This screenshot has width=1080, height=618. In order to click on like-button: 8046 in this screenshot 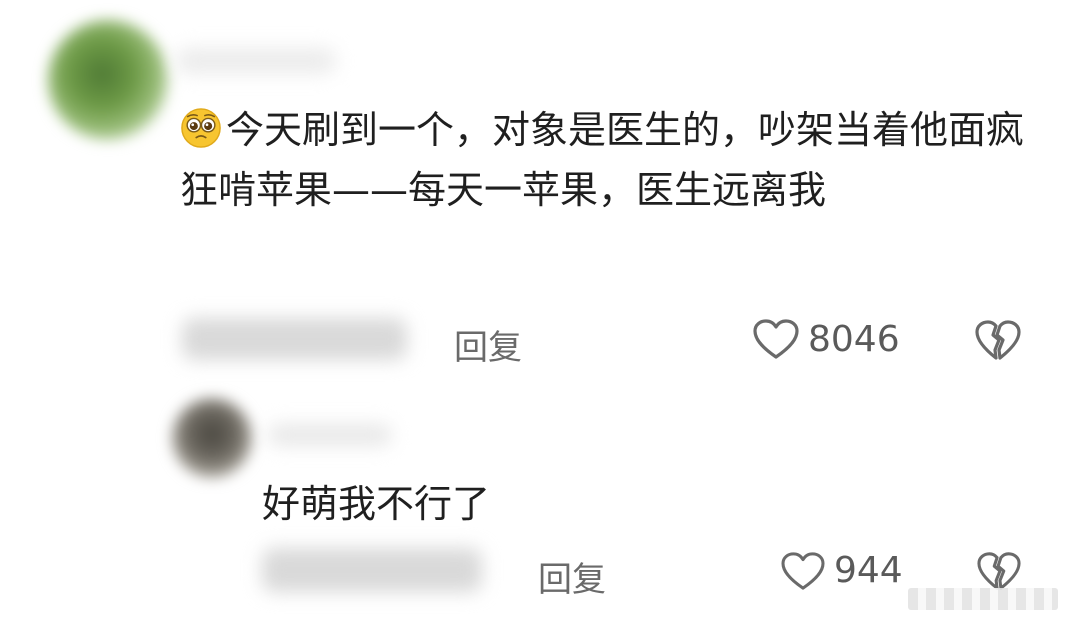, I will do `click(826, 339)`.